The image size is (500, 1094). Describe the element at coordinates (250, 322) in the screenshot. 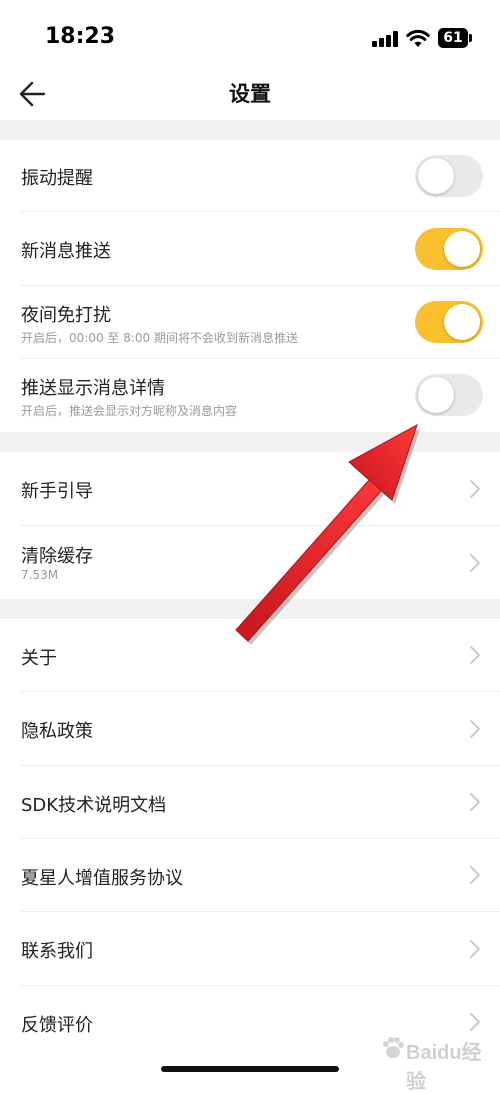

I see `setting-row-dnd: 夜间免打扰 开启后，00:00 至 8:00 期间将不会收到新消息推送` at that location.